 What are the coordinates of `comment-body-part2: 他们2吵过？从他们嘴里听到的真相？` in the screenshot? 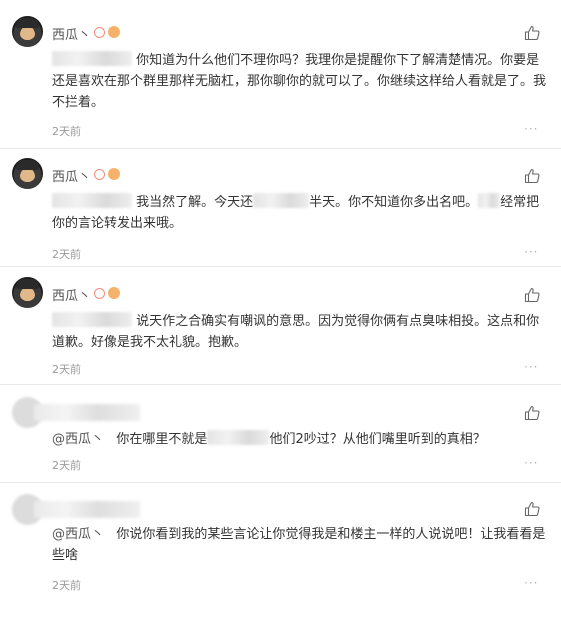 It's located at (377, 439).